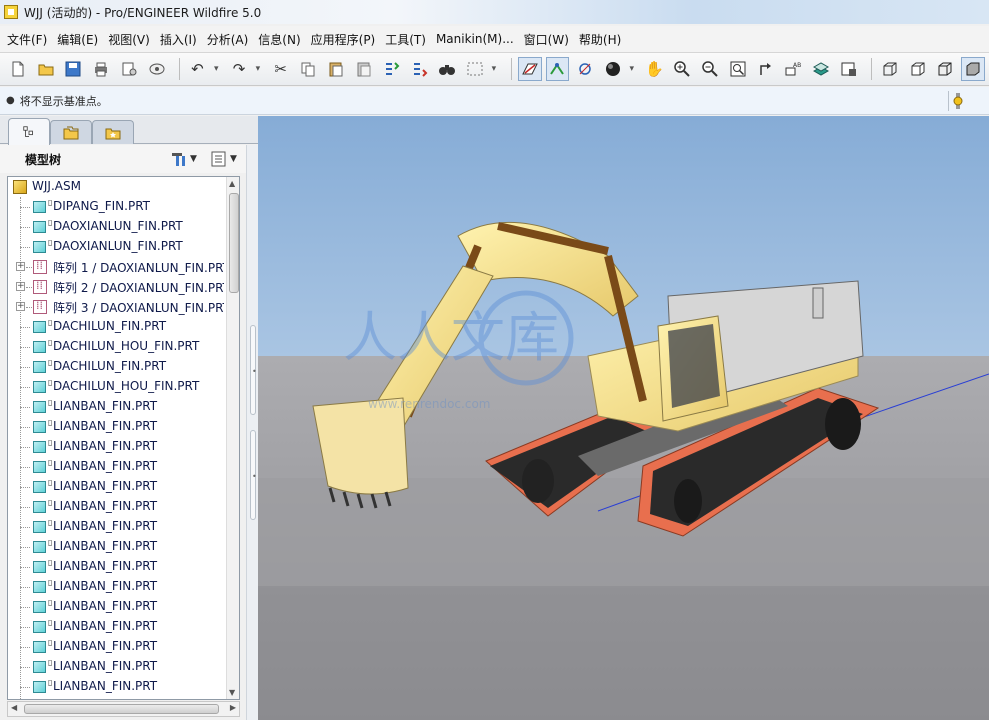 This screenshot has height=720, width=989. Describe the element at coordinates (683, 69) in the screenshot. I see `zoom-in-icon` at that location.